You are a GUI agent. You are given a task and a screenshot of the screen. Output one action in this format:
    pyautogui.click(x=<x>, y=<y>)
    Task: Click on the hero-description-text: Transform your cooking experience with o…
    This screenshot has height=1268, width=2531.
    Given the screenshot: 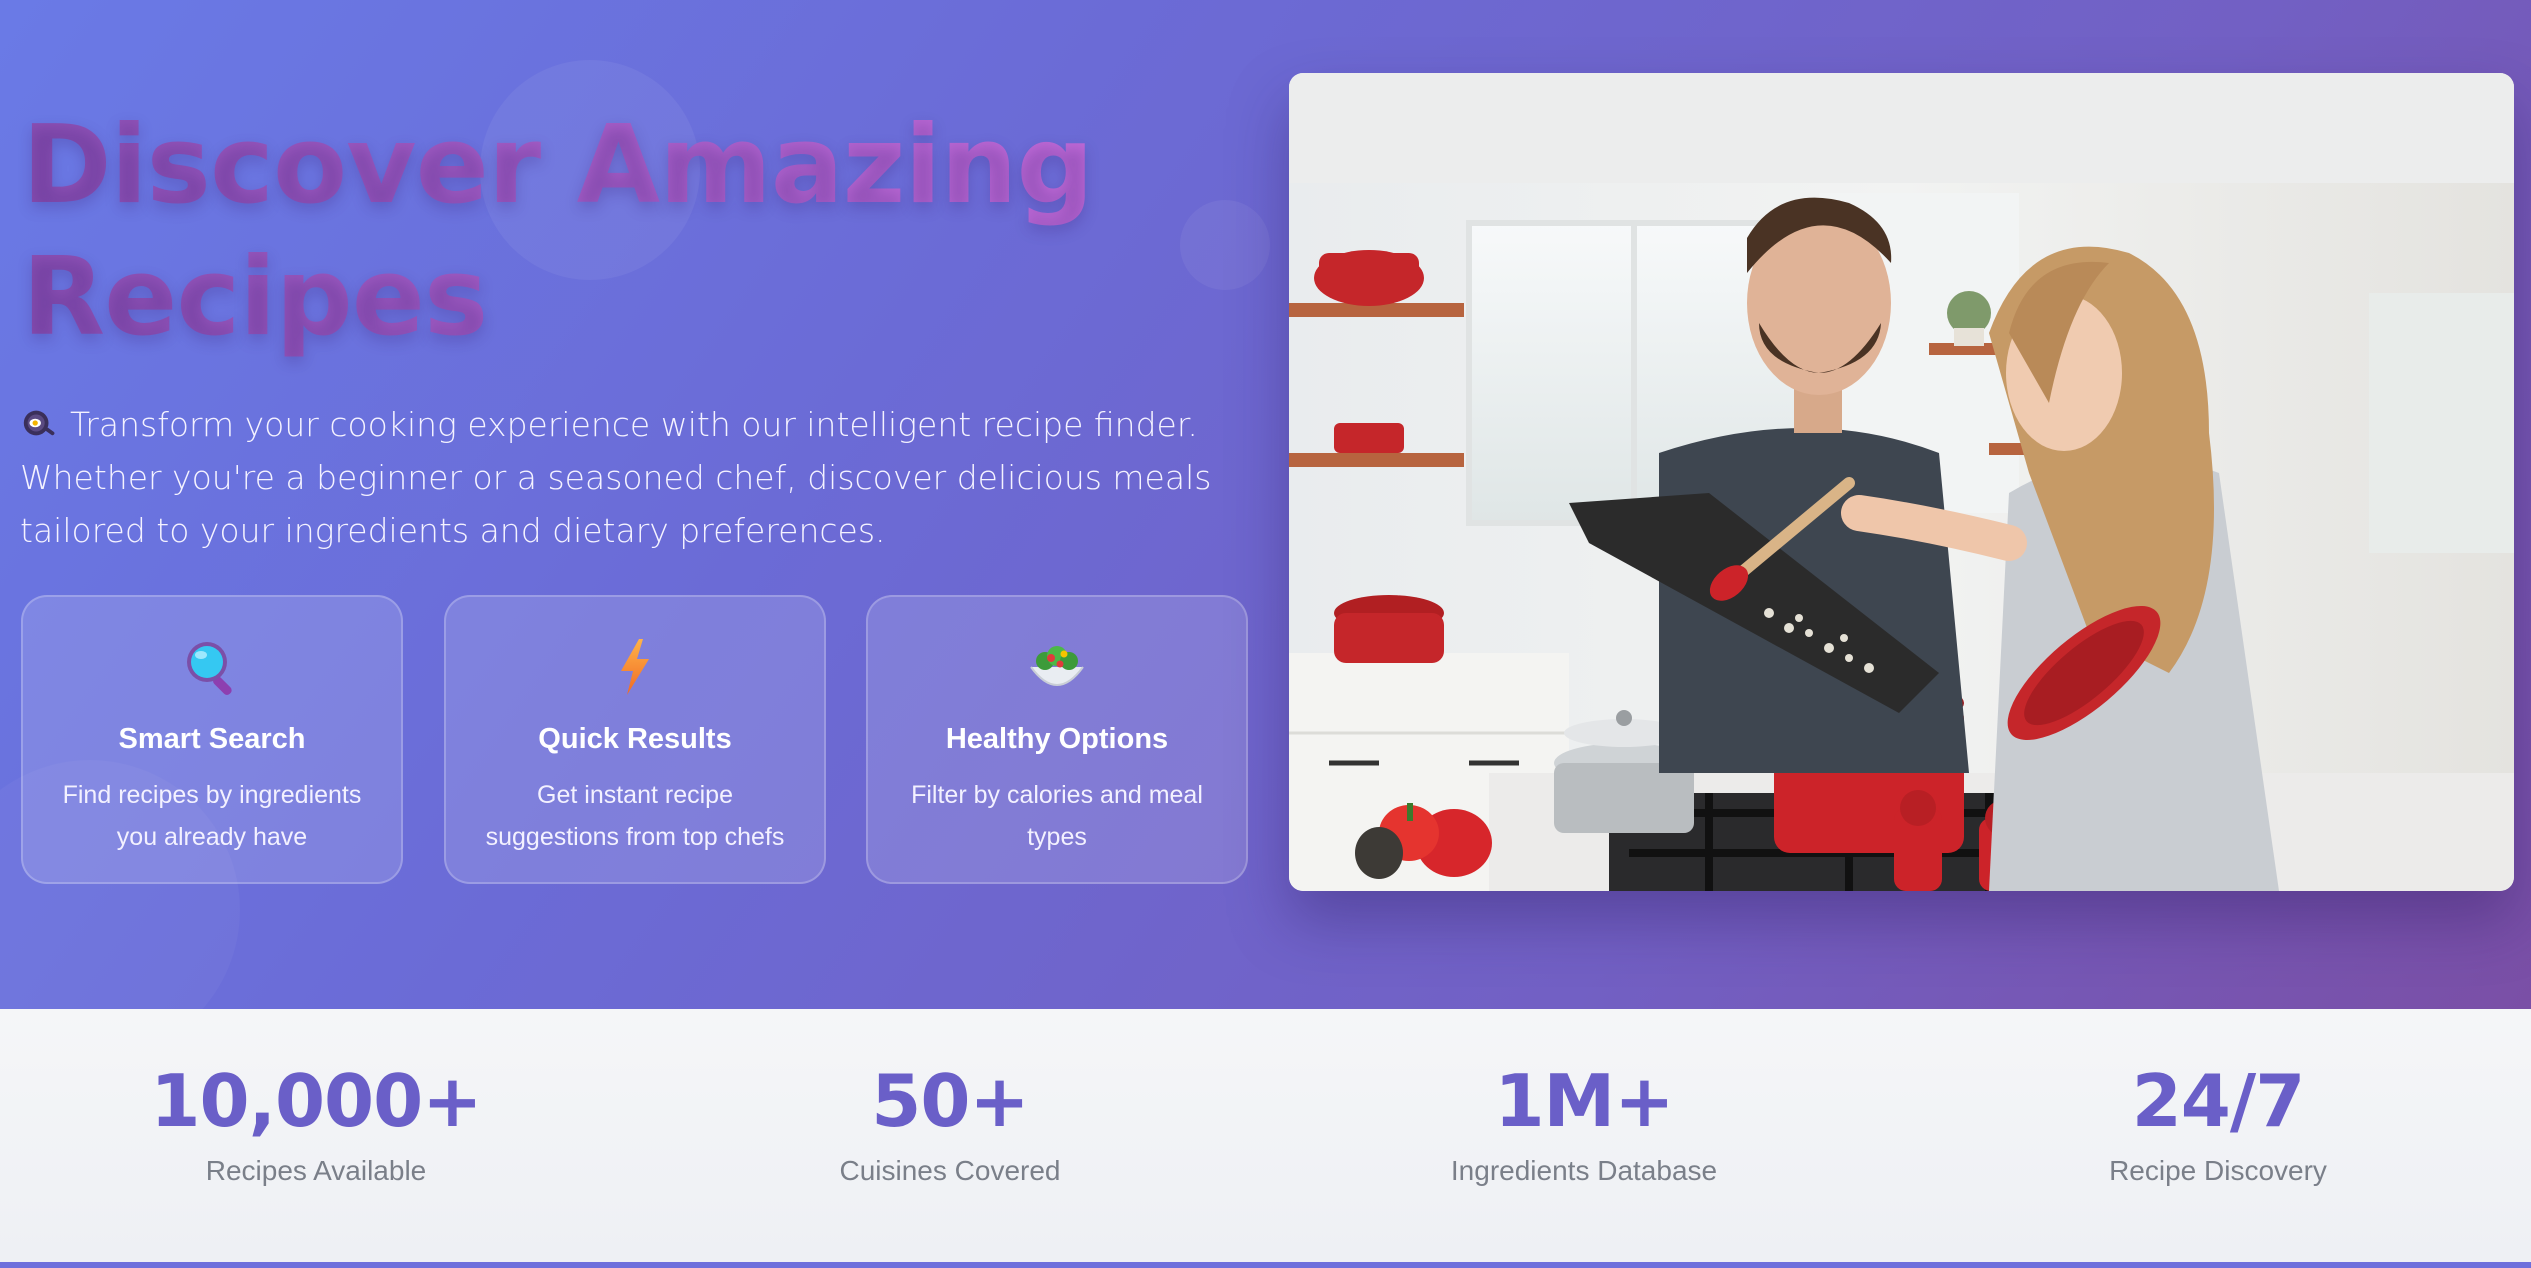 What is the action you would take?
    pyautogui.click(x=616, y=477)
    